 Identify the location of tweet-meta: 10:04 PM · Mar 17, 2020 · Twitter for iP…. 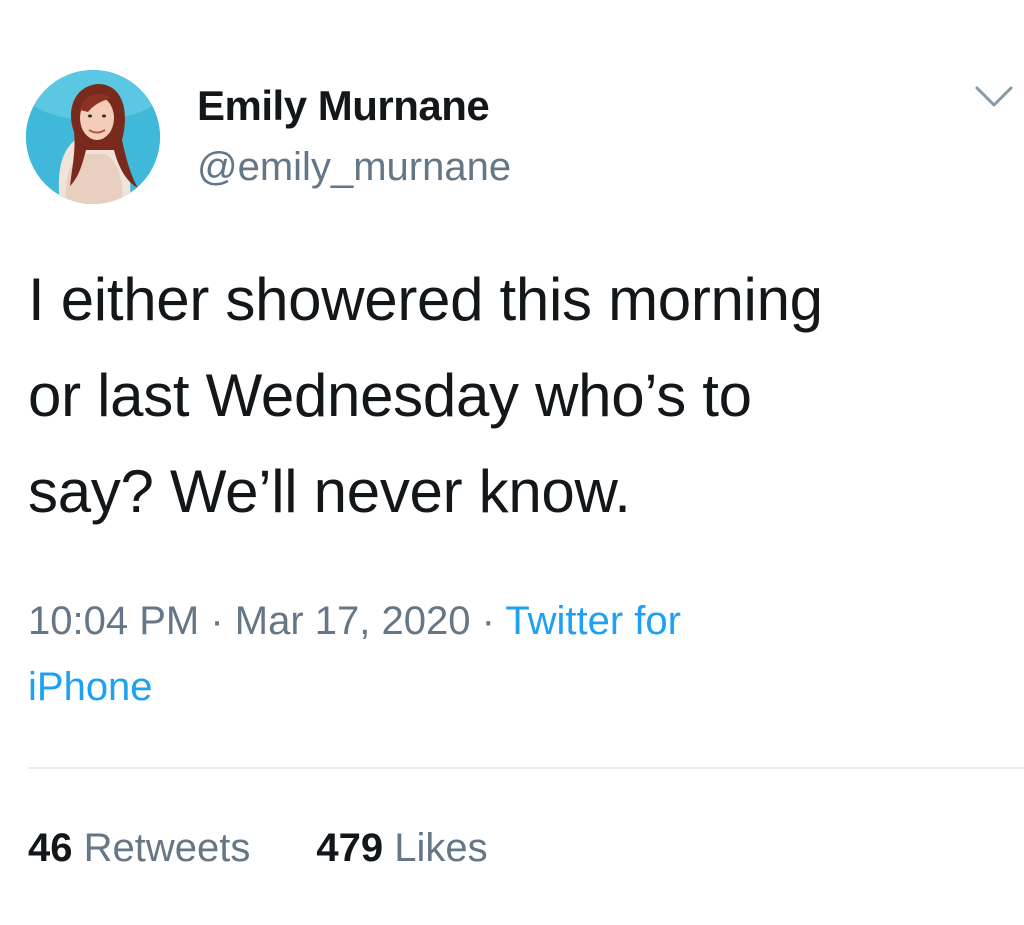
(478, 654).